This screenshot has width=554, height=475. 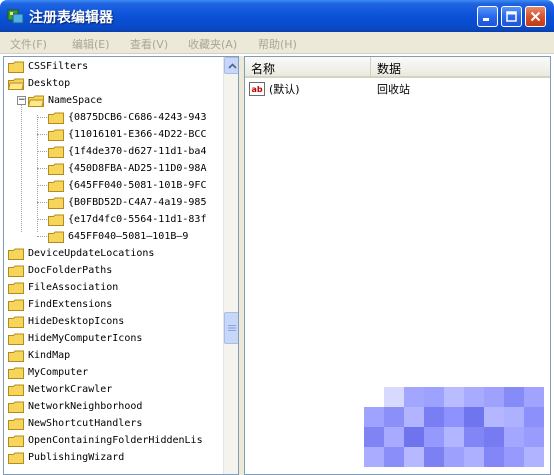 I want to click on menu-file: 文件(F), so click(x=28, y=44).